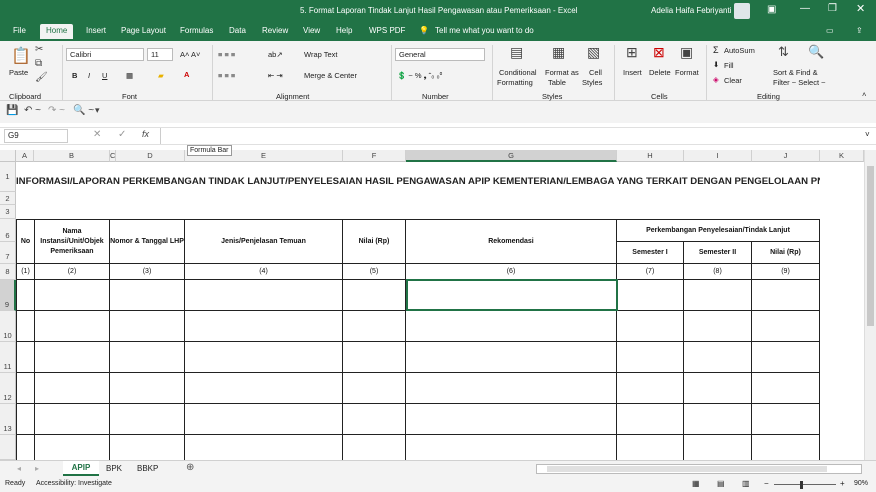 The image size is (876, 492). I want to click on paste-button: Paste, so click(18, 72).